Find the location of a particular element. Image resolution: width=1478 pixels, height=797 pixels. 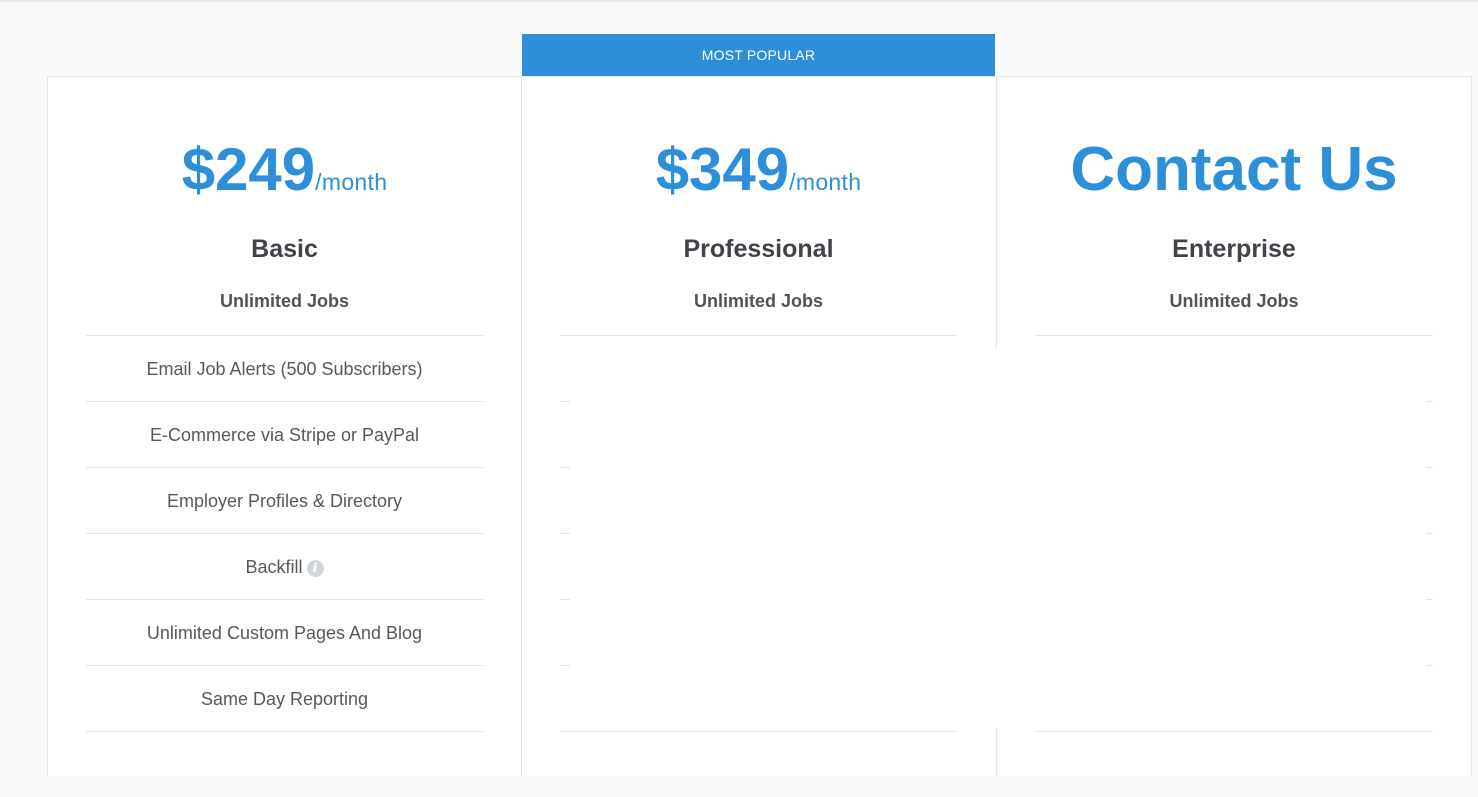

feature-label: E-Commerce via Stripe or PayPal is located at coordinates (284, 435).